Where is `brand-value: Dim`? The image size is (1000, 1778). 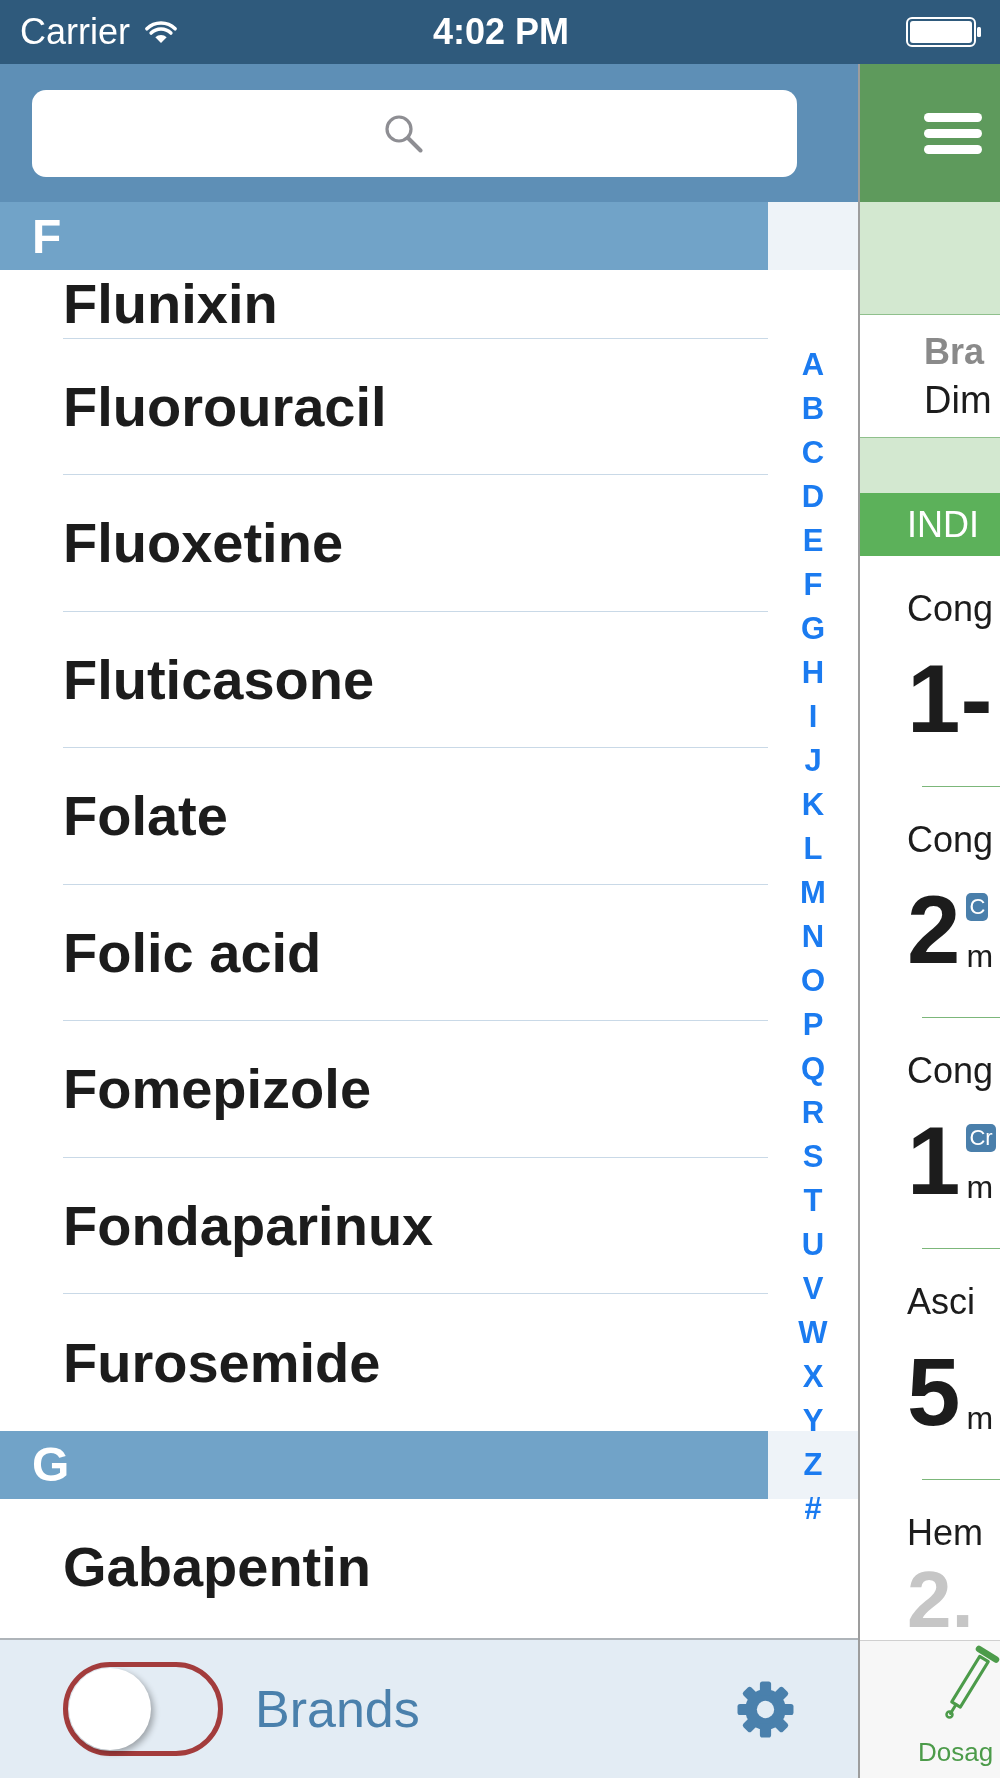 brand-value: Dim is located at coordinates (958, 400).